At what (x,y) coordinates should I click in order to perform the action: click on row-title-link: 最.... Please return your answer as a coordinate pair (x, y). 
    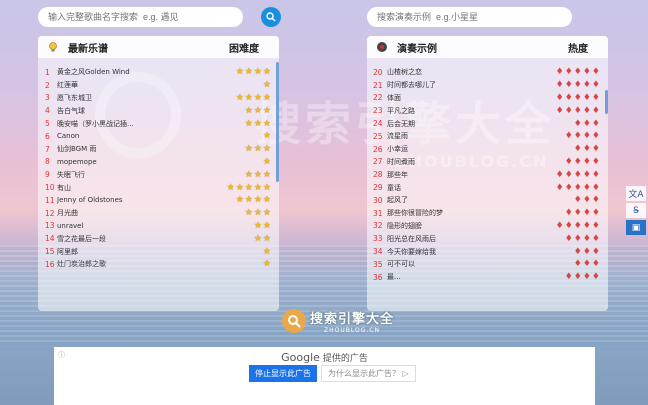
    Looking at the image, I should click on (476, 277).